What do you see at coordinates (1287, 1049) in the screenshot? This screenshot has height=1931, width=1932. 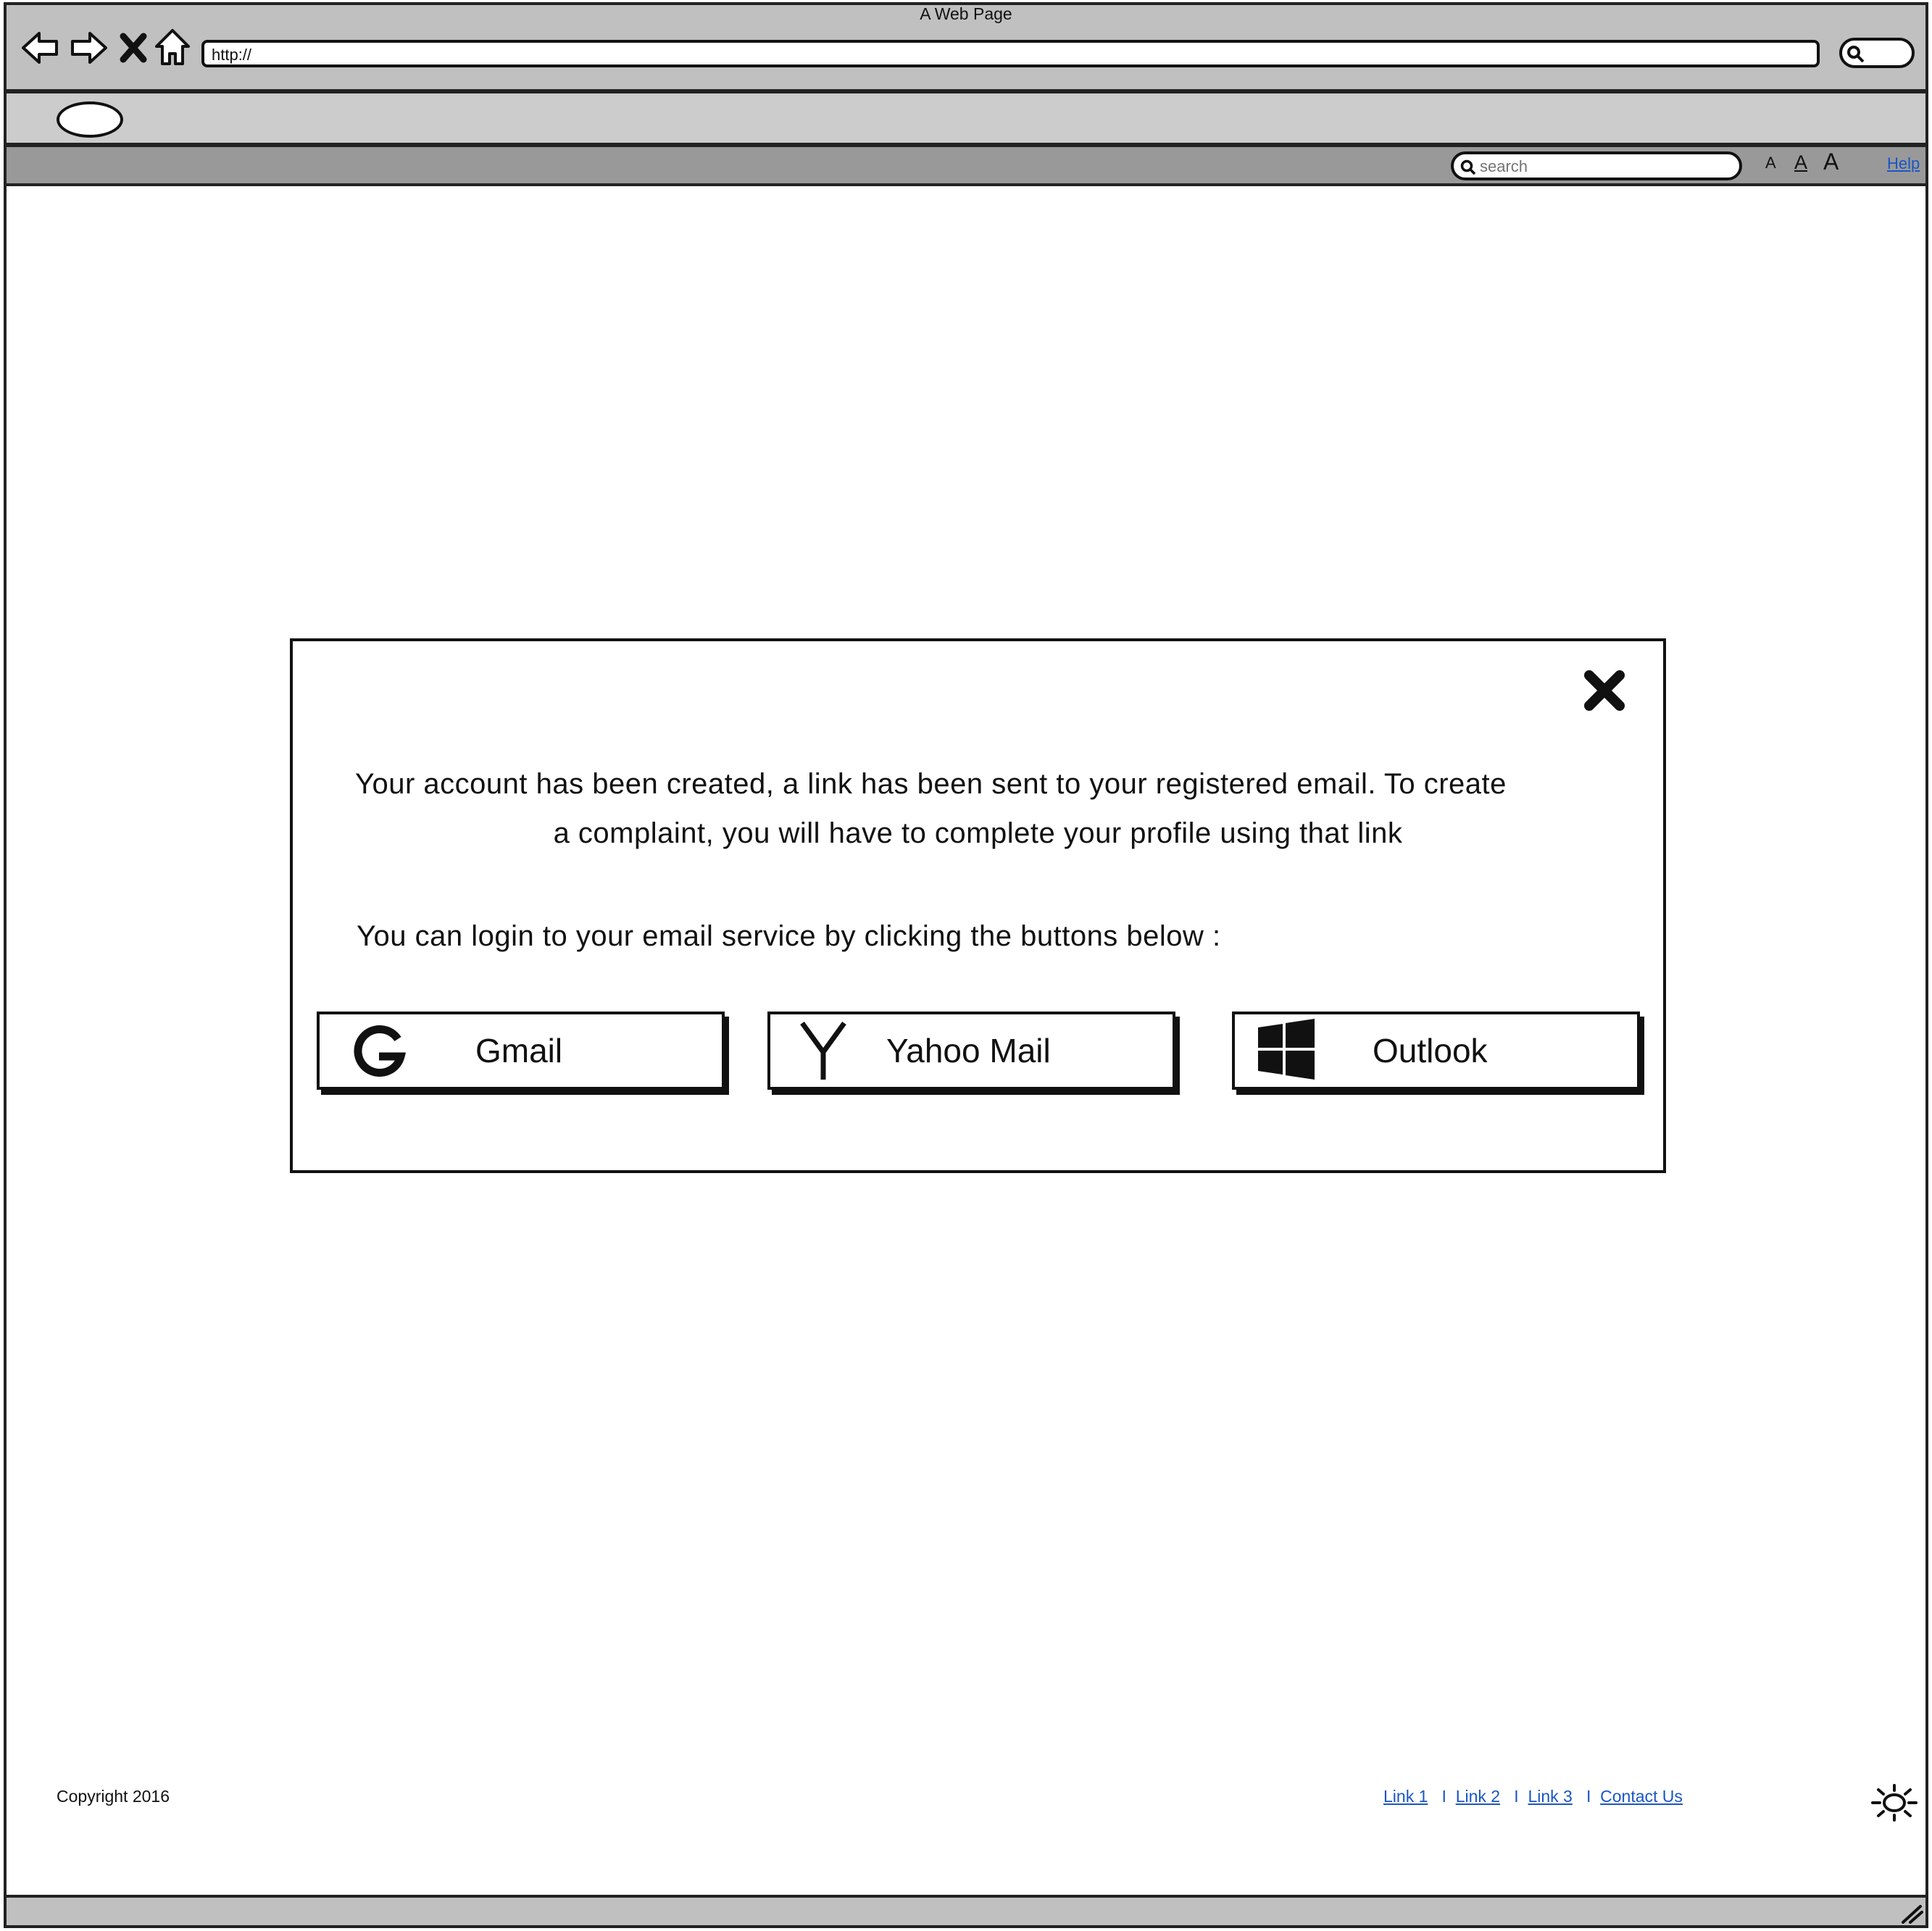 I see `windows-icon` at bounding box center [1287, 1049].